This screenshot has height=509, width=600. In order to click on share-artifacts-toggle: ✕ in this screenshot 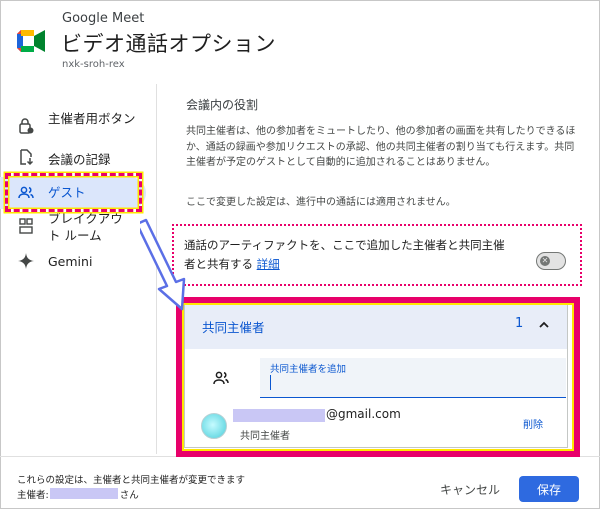, I will do `click(551, 261)`.